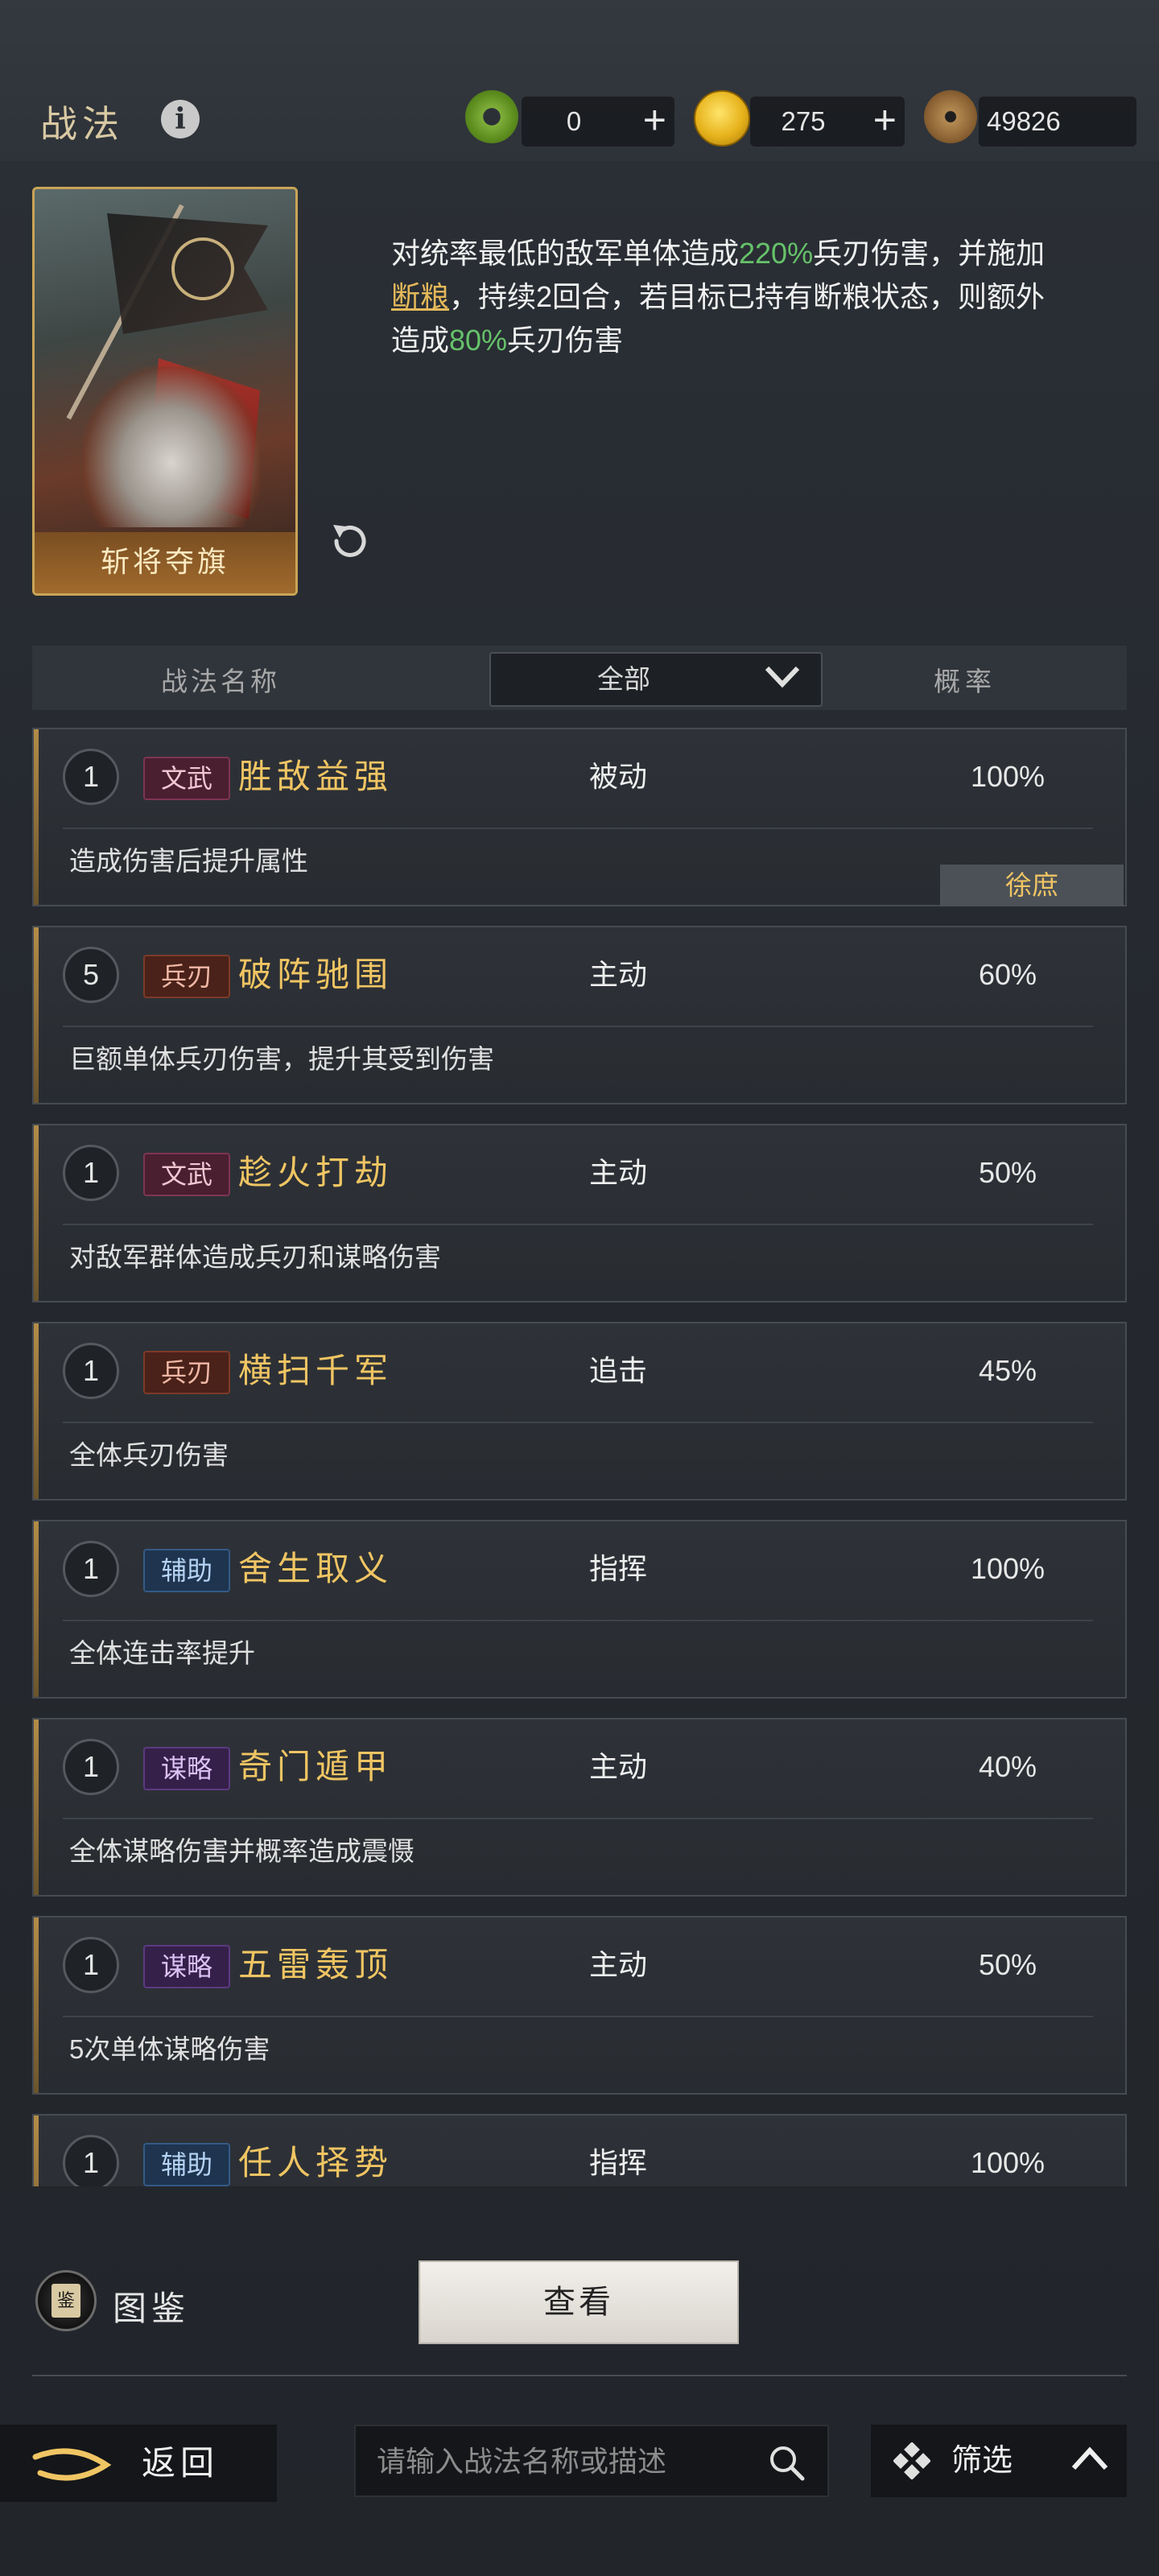 This screenshot has height=2576, width=1159. What do you see at coordinates (654, 120) in the screenshot?
I see `add-jade-button: +` at bounding box center [654, 120].